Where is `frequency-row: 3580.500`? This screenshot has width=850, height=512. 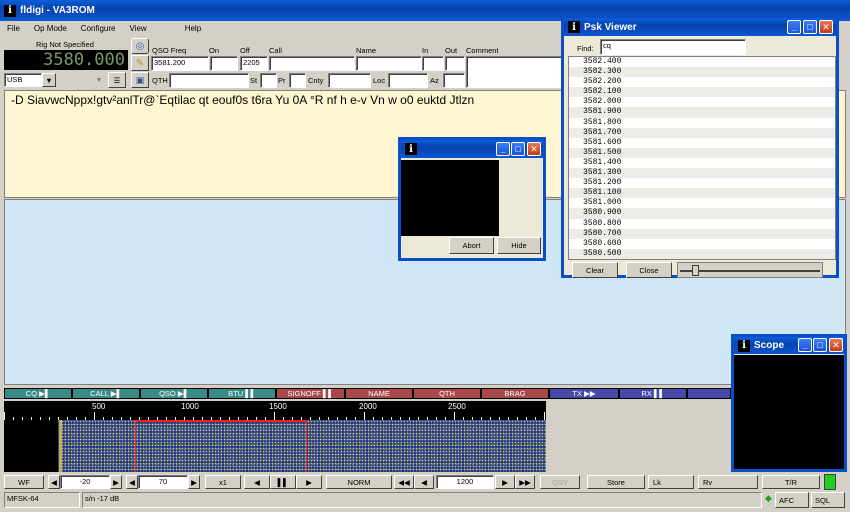 frequency-row: 3580.500 is located at coordinates (702, 253).